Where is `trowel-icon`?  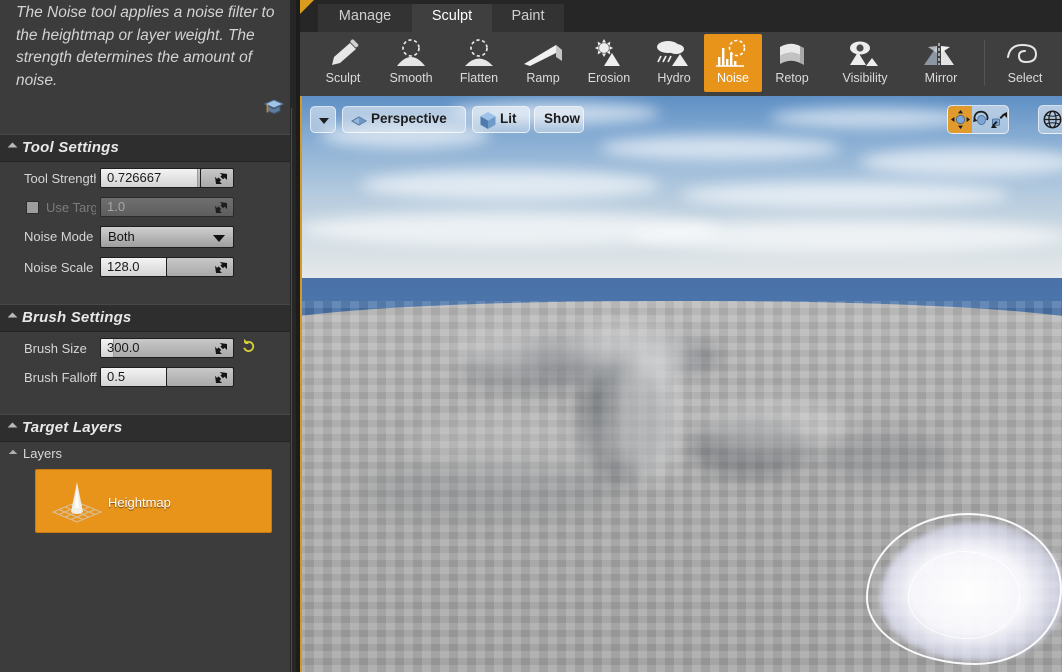 trowel-icon is located at coordinates (343, 54).